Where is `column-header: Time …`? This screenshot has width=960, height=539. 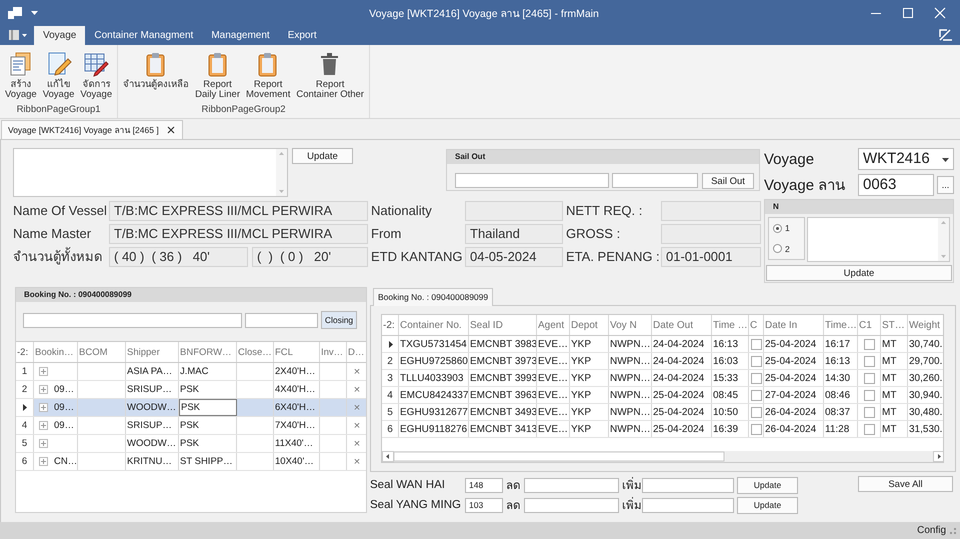
column-header: Time … is located at coordinates (730, 325).